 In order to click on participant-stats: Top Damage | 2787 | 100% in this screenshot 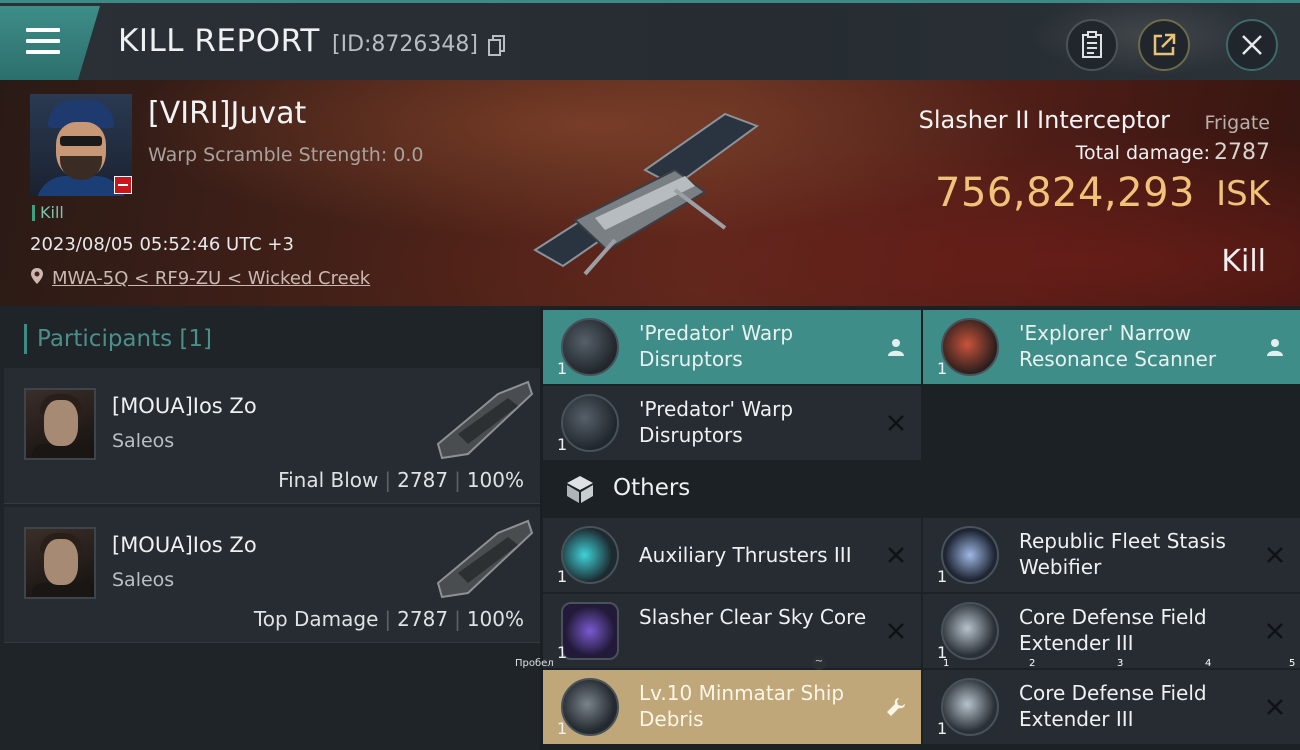, I will do `click(389, 619)`.